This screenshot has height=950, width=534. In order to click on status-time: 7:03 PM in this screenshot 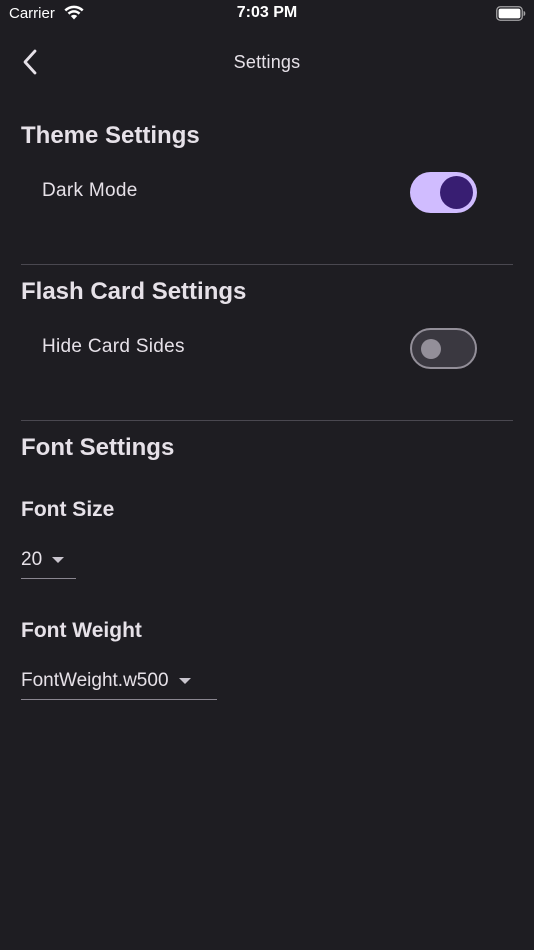, I will do `click(267, 12)`.